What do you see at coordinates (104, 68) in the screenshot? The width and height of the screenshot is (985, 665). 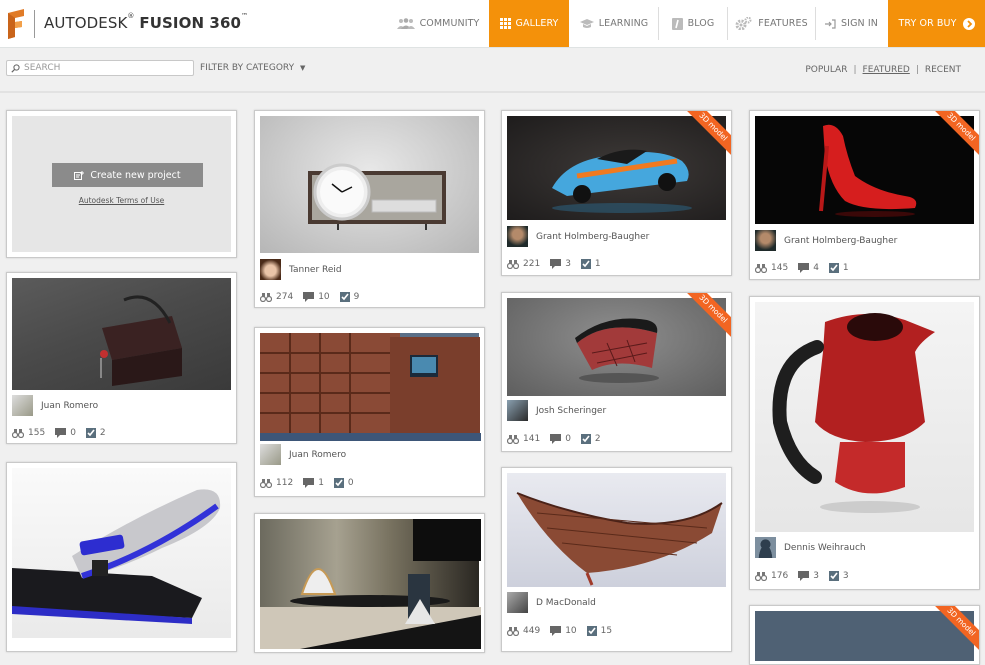 I see `search-input` at bounding box center [104, 68].